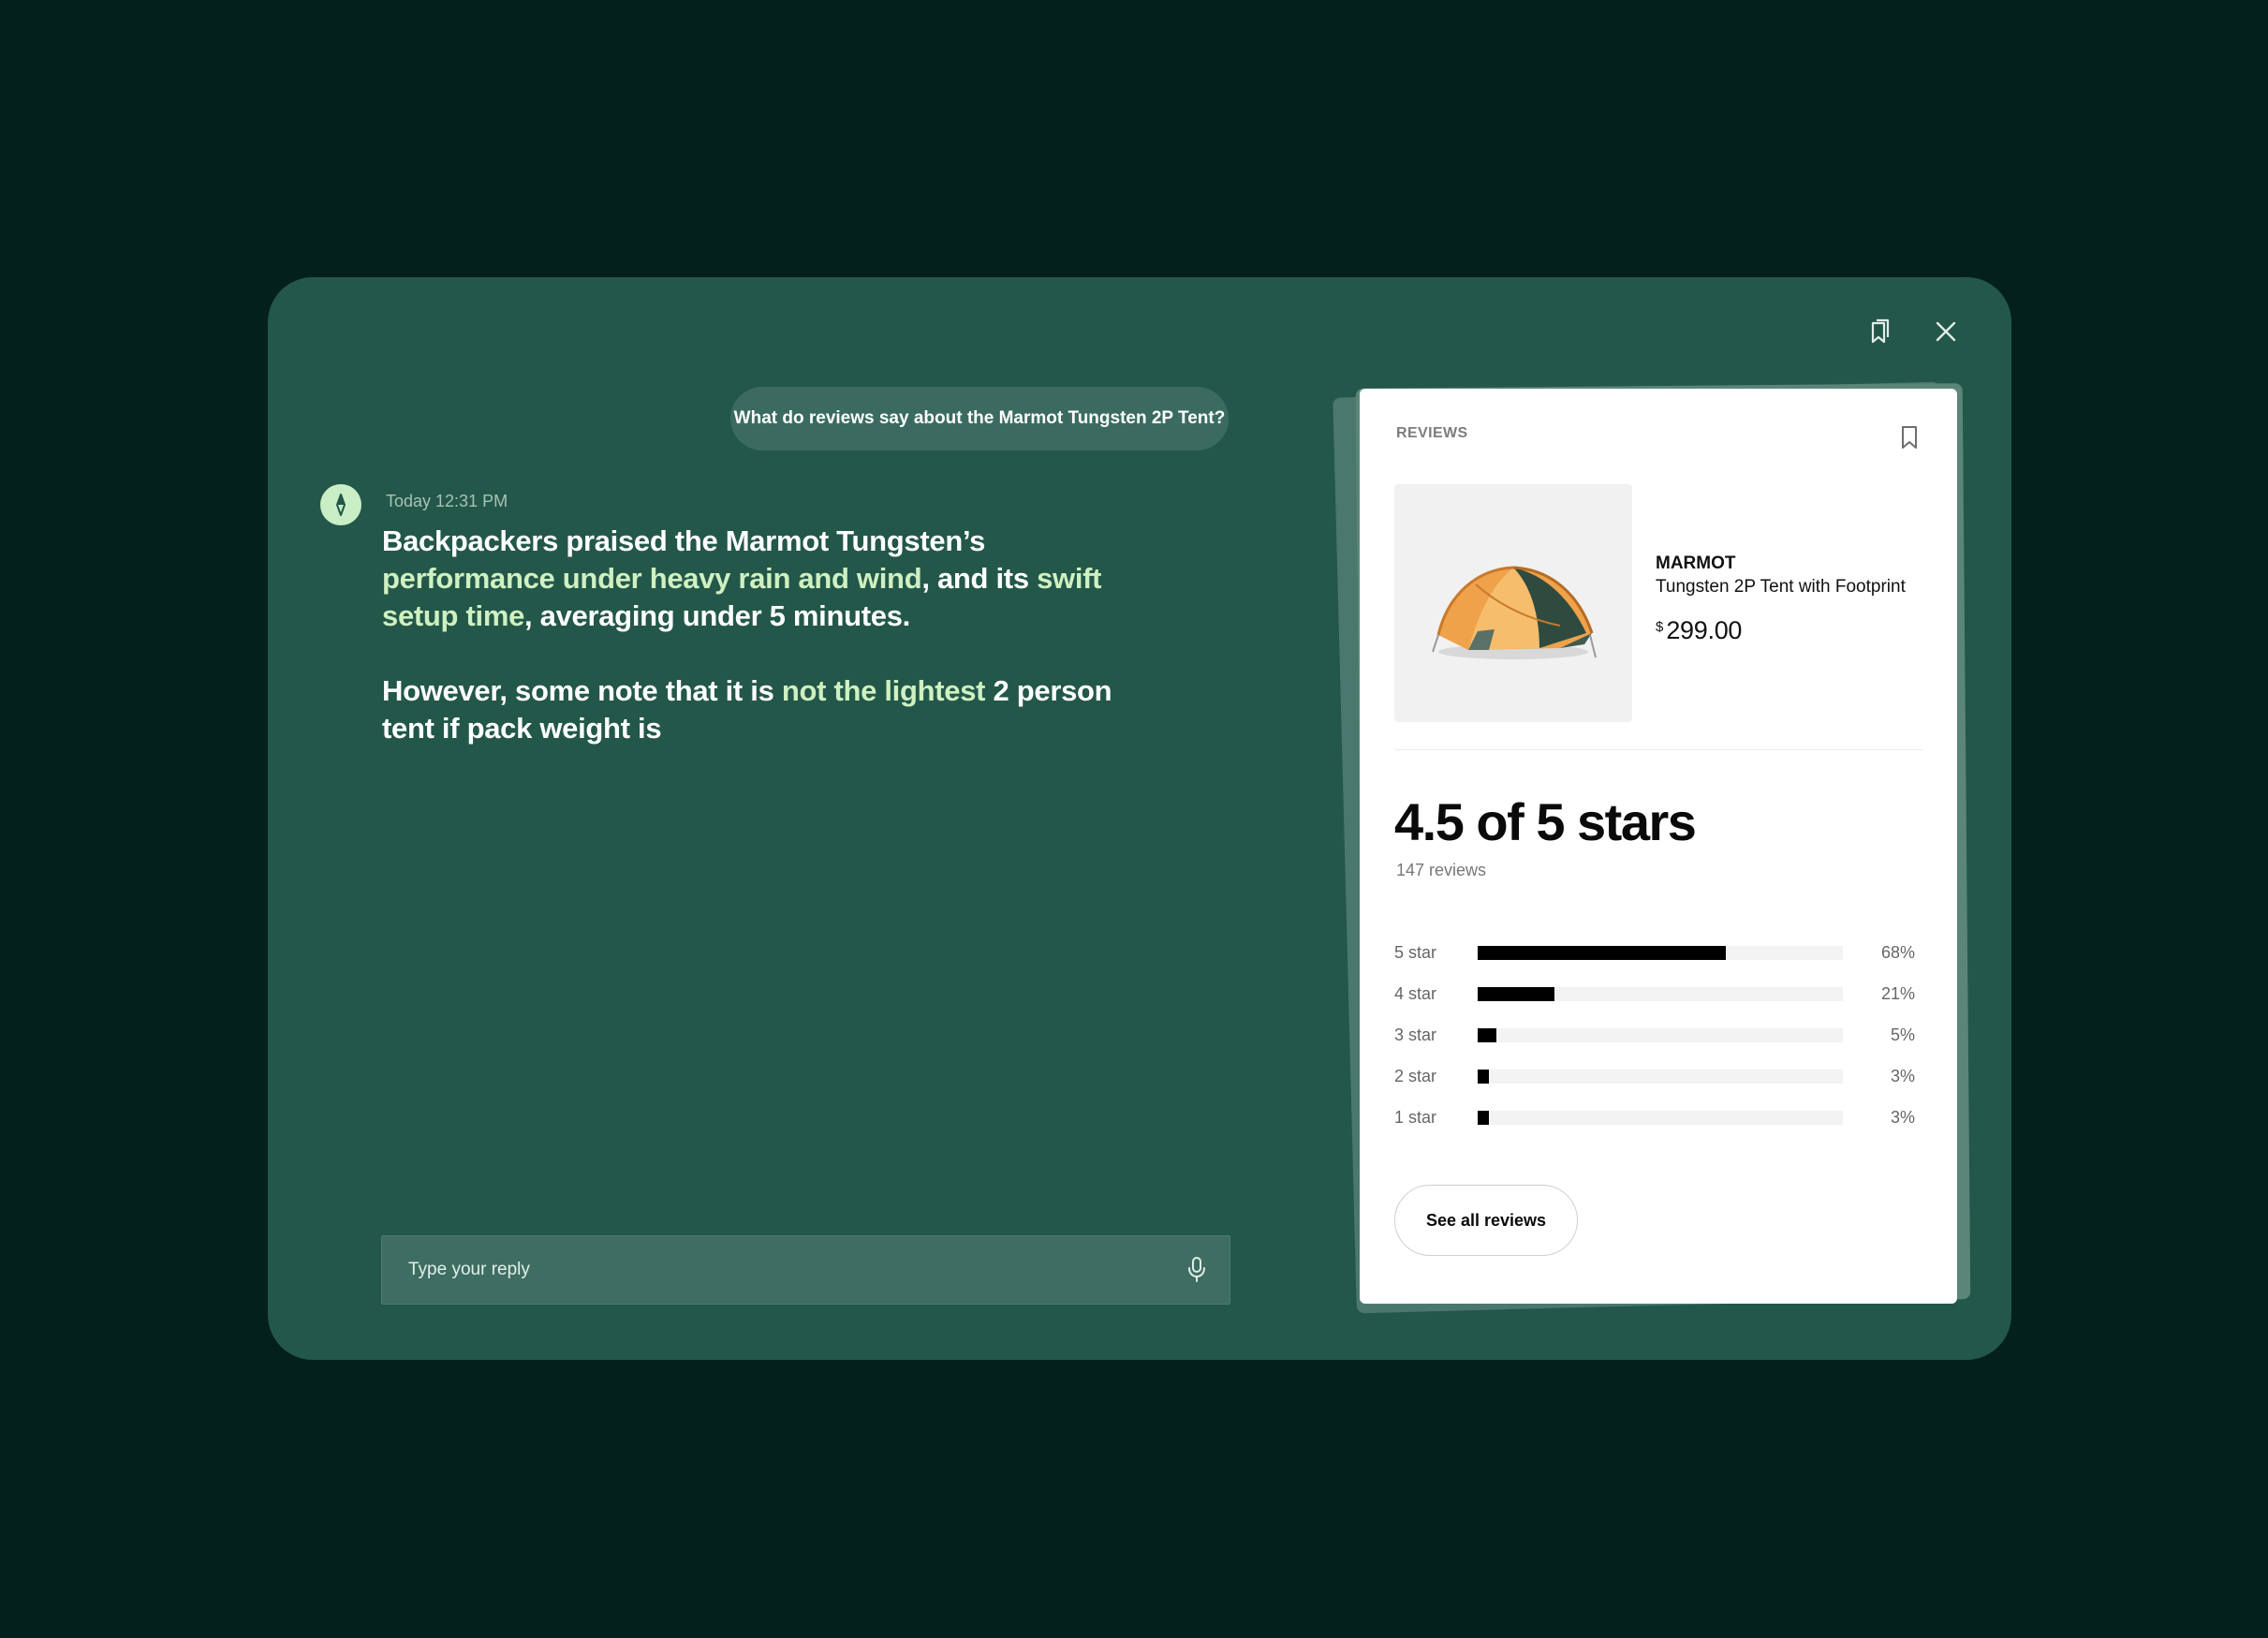 The height and width of the screenshot is (1638, 2268). What do you see at coordinates (717, 615) in the screenshot?
I see `text-run: , averaging under 5 minutes.` at bounding box center [717, 615].